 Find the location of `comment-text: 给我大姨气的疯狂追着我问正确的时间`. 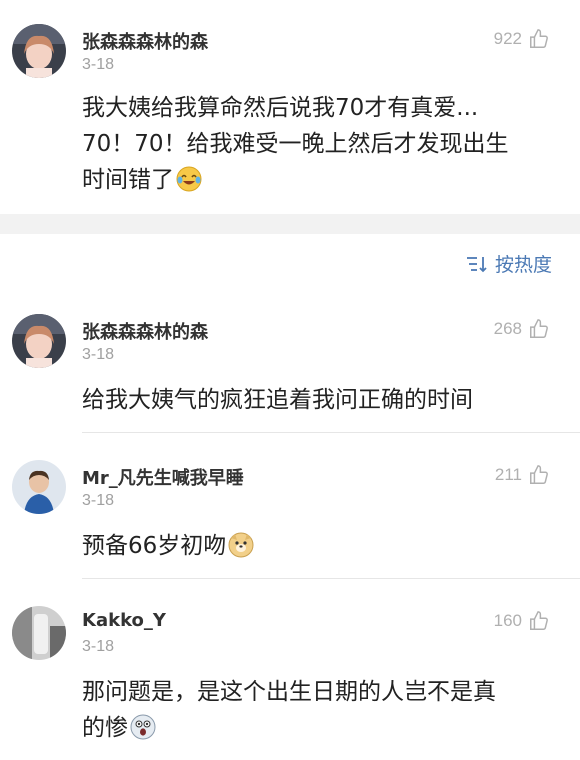

comment-text: 给我大姨气的疯狂追着我问正确的时间 is located at coordinates (317, 400).